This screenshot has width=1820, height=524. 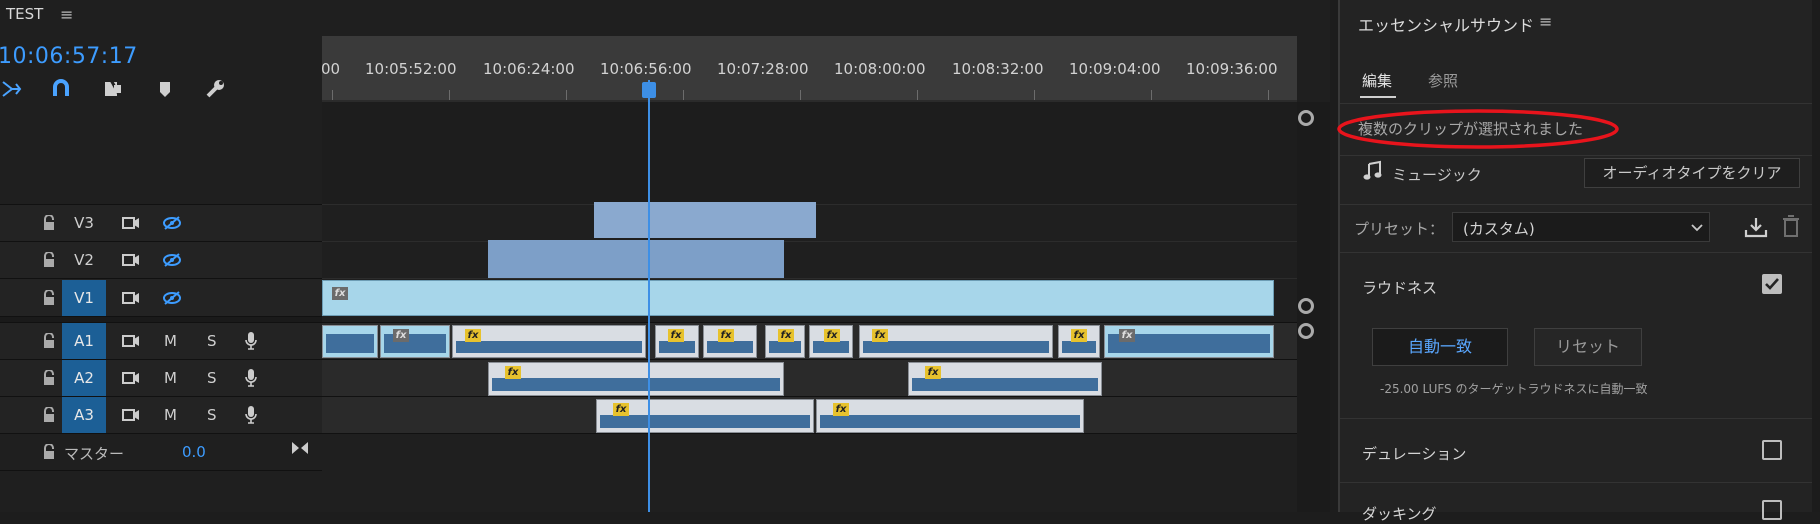 What do you see at coordinates (113, 89) in the screenshot?
I see `linked-selection-icon` at bounding box center [113, 89].